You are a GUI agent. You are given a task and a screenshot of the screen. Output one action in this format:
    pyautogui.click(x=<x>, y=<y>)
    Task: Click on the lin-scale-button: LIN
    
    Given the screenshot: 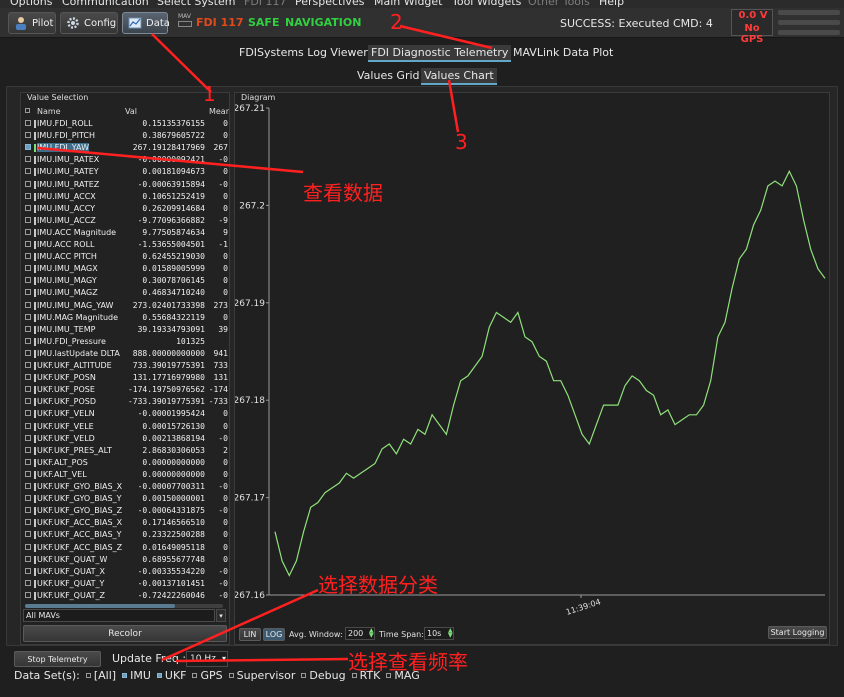 What is the action you would take?
    pyautogui.click(x=250, y=634)
    